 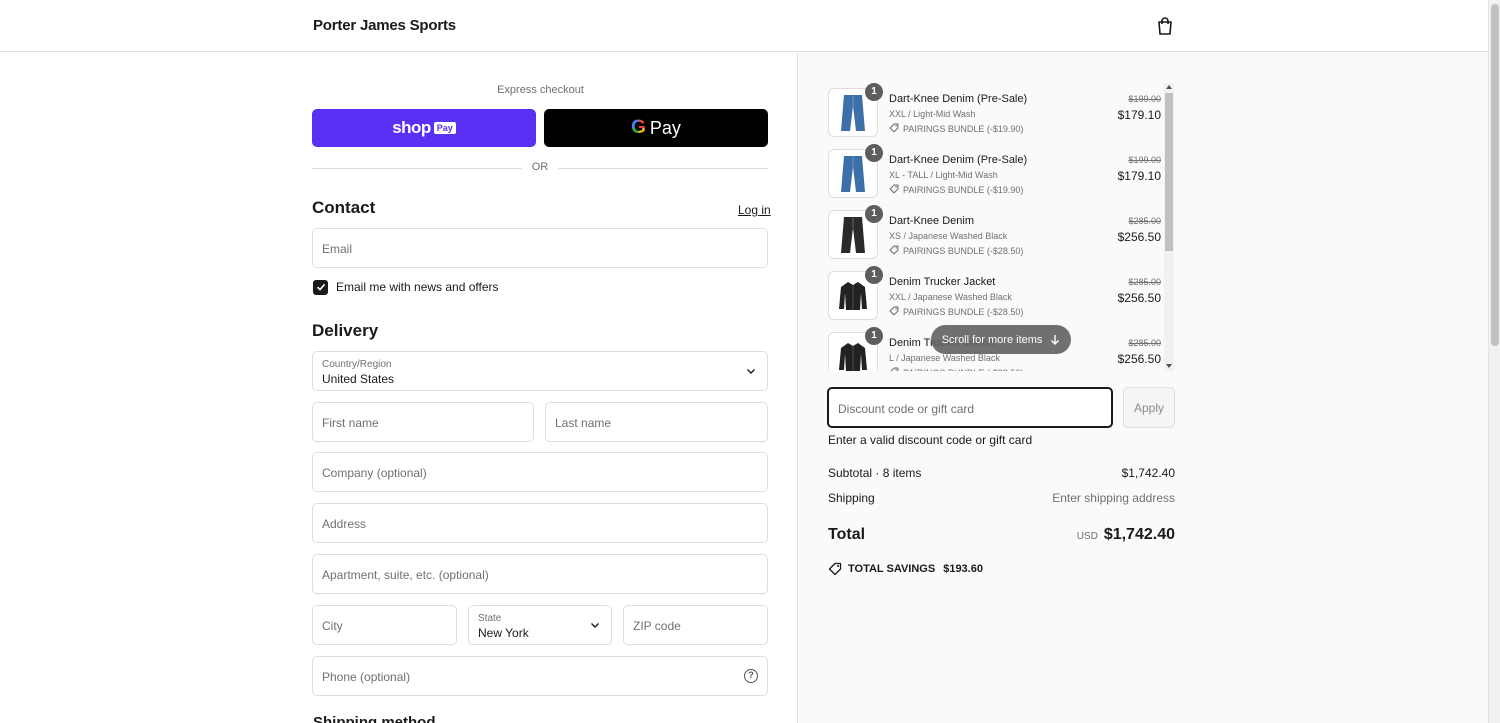 I want to click on subtotal-value: $1,742.40, so click(x=1148, y=473).